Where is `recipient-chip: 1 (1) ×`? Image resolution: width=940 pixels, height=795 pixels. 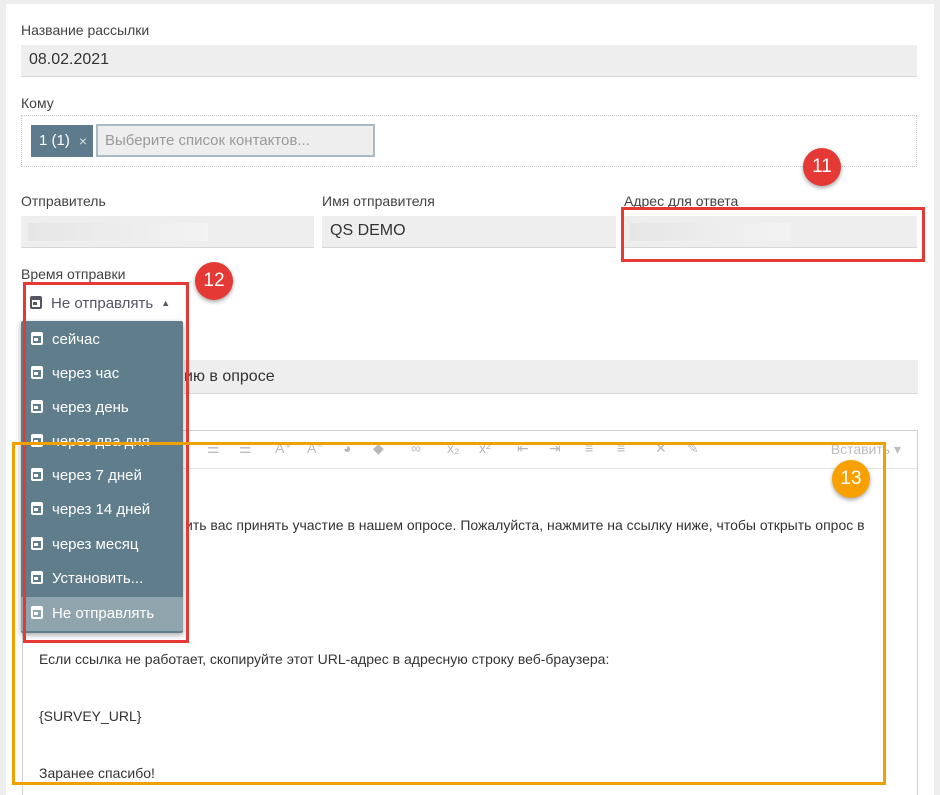 recipient-chip: 1 (1) × is located at coordinates (62, 141).